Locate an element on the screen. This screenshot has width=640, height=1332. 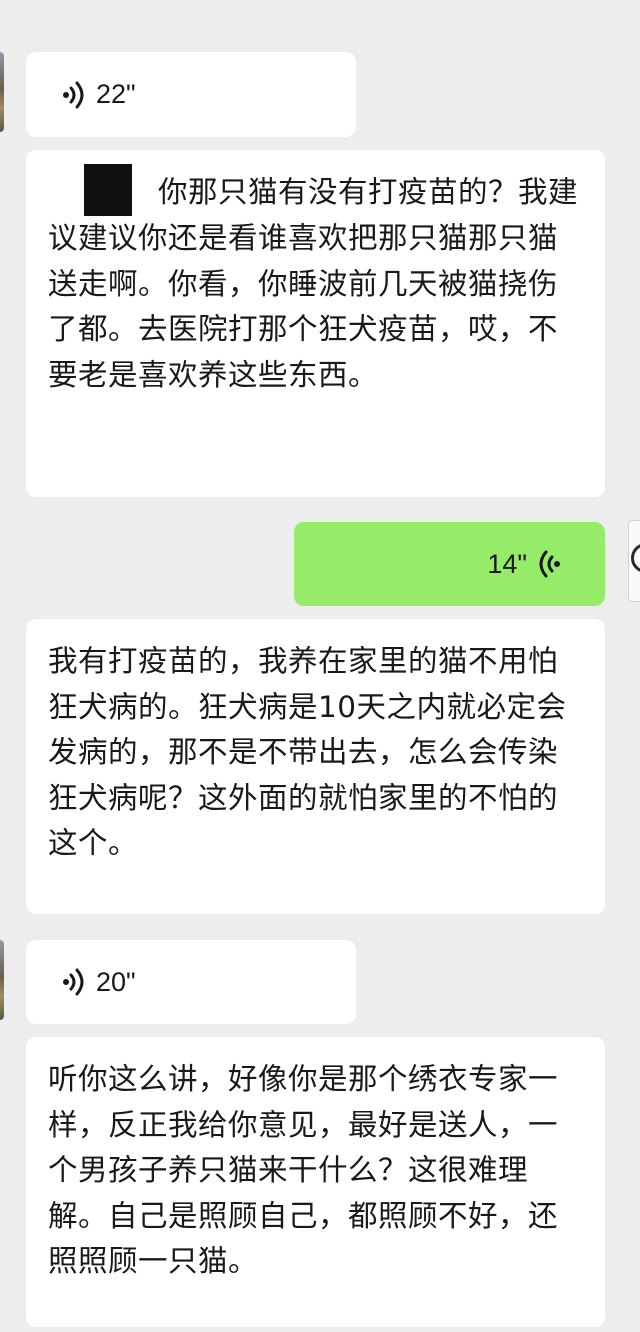
voice-message-bubble: 22" is located at coordinates (191, 94).